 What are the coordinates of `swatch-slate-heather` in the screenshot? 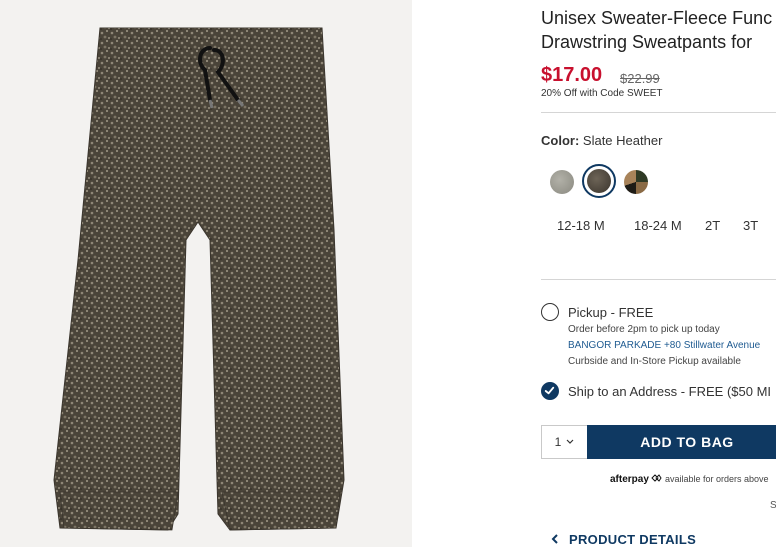 It's located at (599, 181).